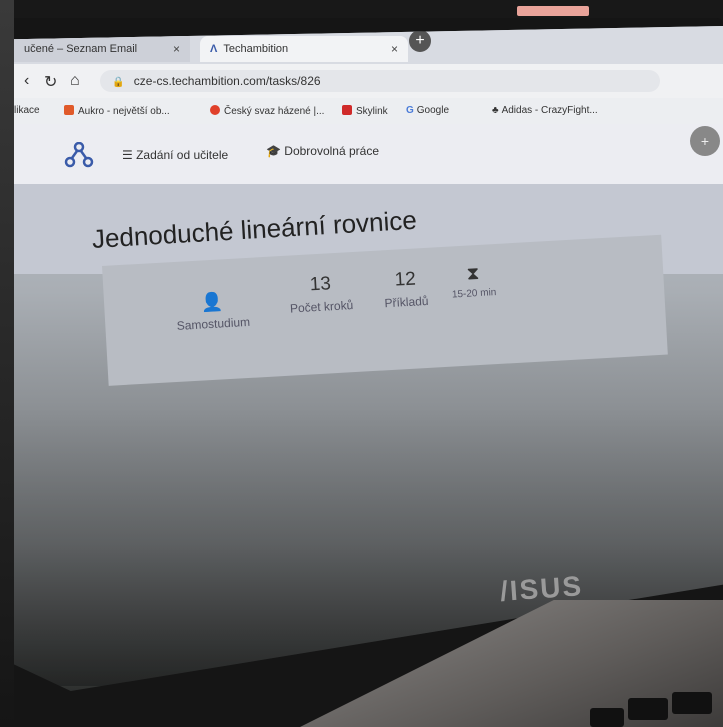 This screenshot has width=723, height=727. I want to click on home-icon: ⌂, so click(75, 81).